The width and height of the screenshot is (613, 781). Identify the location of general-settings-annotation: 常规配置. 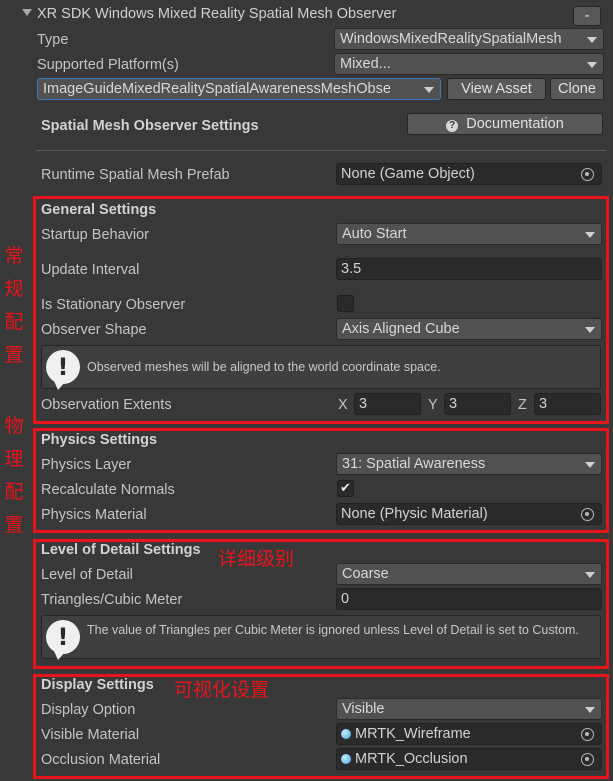
(14, 305).